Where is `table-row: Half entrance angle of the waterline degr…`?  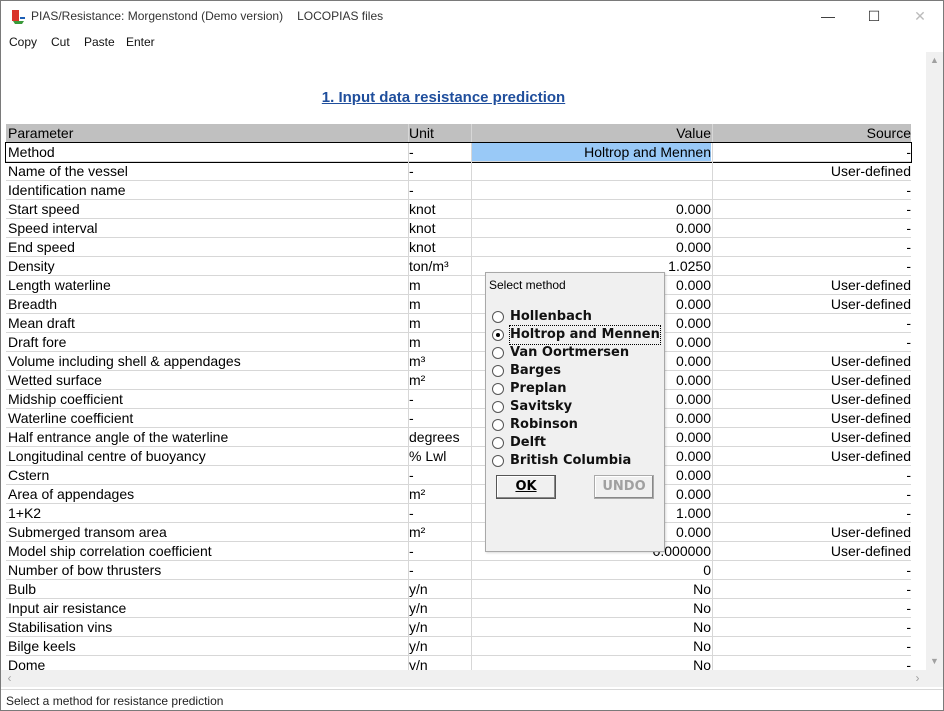
table-row: Half entrance angle of the waterline degr… is located at coordinates (458, 437).